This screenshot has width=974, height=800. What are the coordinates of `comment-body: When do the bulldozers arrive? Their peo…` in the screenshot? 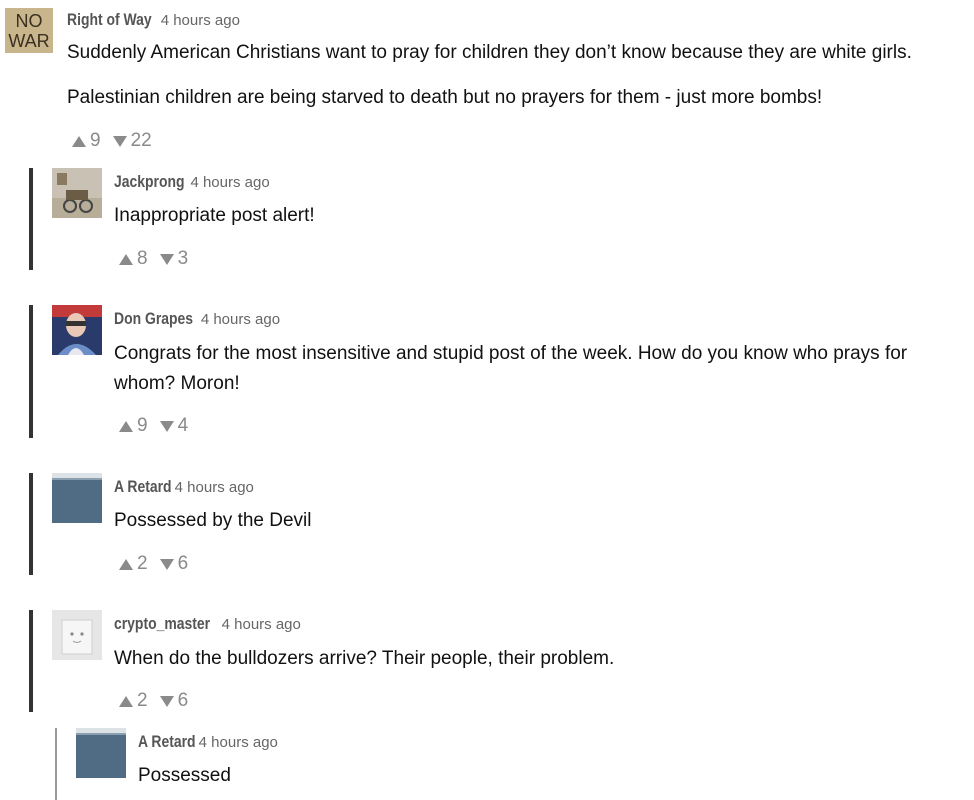 It's located at (364, 658).